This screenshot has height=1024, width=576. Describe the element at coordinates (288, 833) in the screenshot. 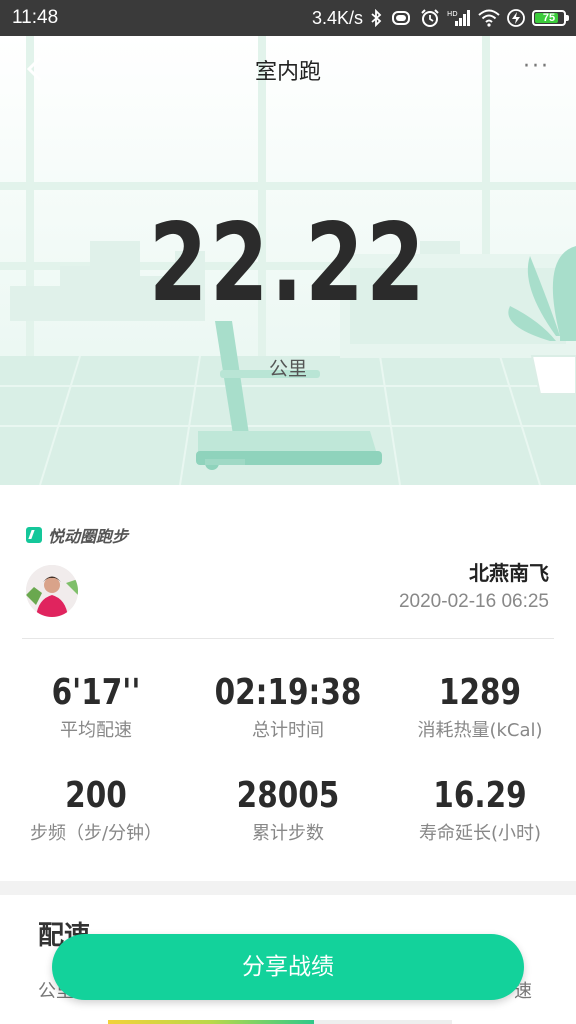

I see `stat-label: 累计步数` at that location.